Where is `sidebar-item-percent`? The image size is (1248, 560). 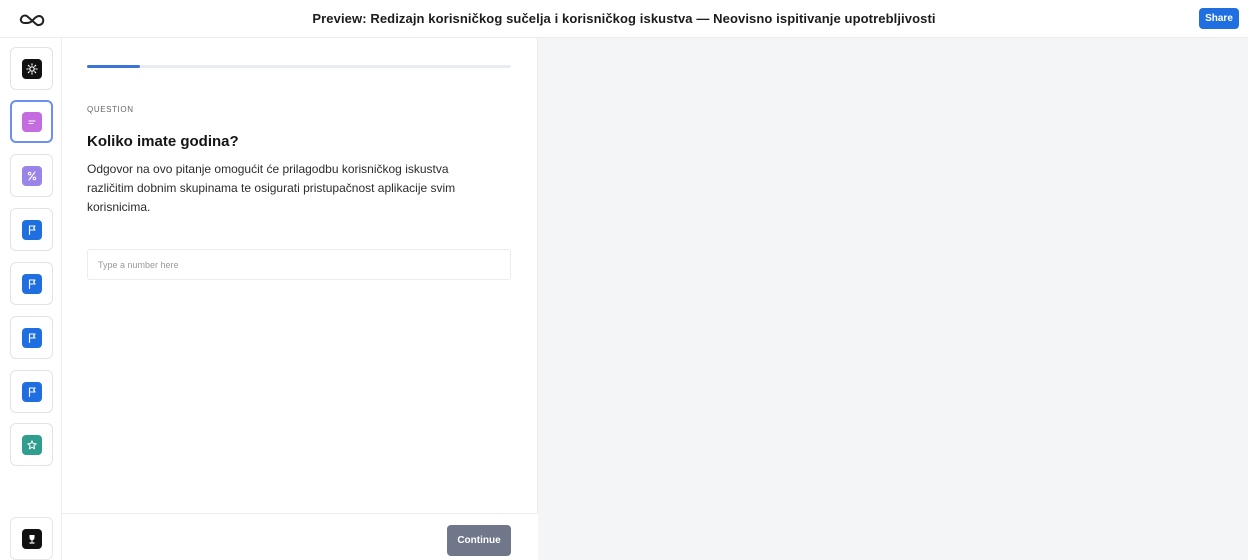
sidebar-item-percent is located at coordinates (31, 175).